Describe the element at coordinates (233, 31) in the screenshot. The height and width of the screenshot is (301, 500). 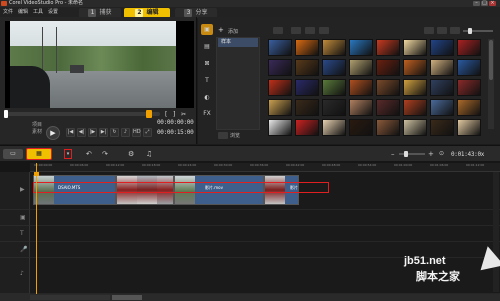
I see `add-label: 添加` at that location.